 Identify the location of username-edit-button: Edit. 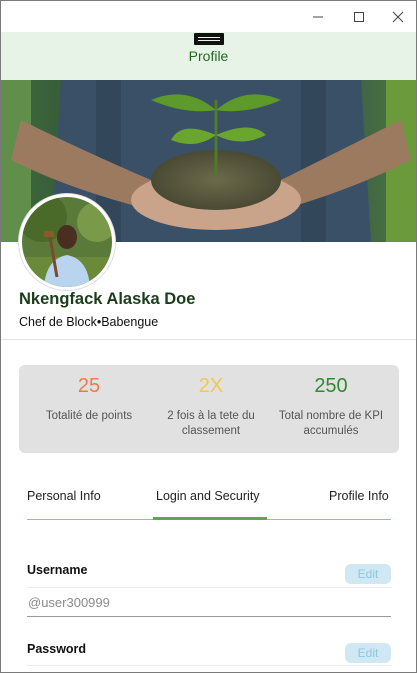
(368, 574).